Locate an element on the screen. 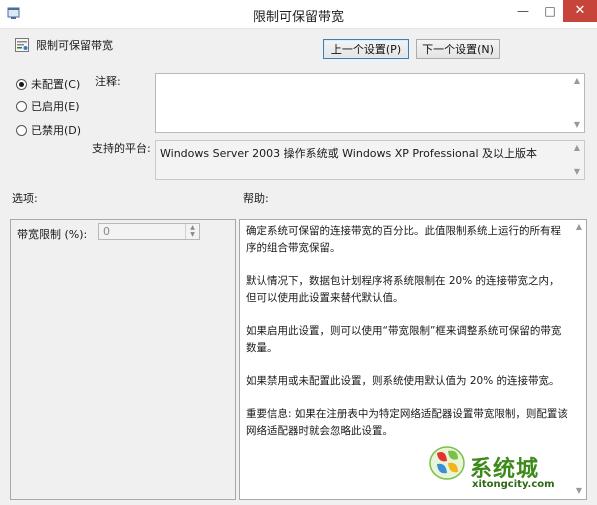 The image size is (597, 505). bandwidth-limit-value: 0 is located at coordinates (106, 231).